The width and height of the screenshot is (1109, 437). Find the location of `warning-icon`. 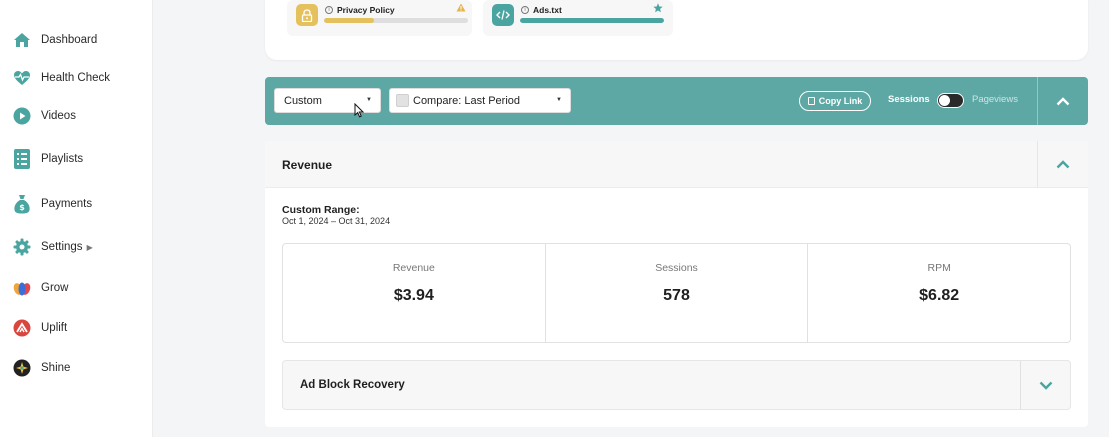

warning-icon is located at coordinates (461, 9).